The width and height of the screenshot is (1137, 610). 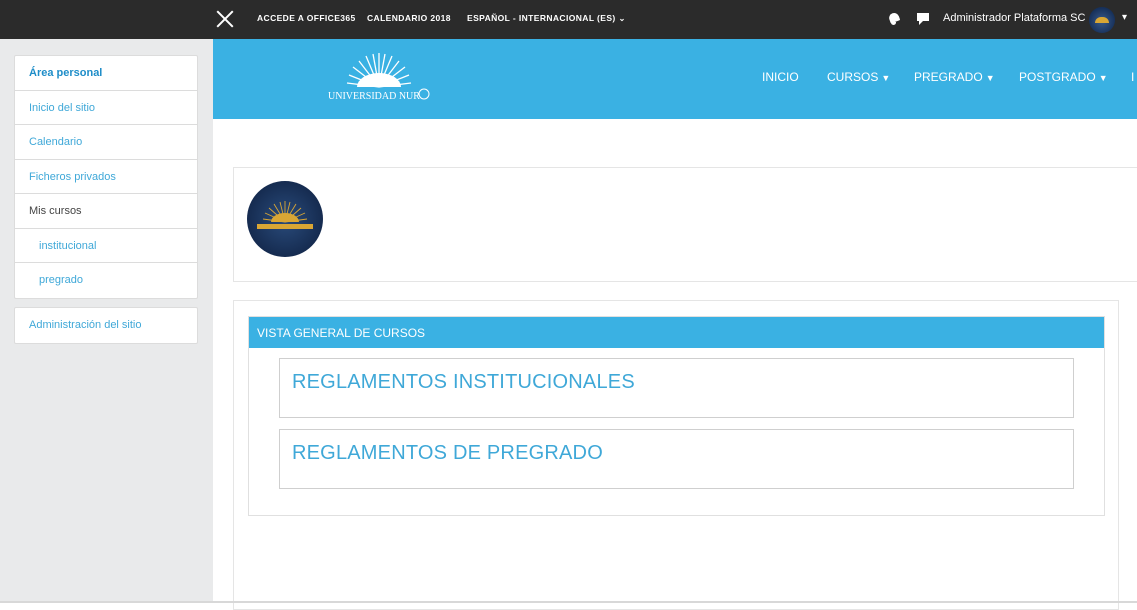 What do you see at coordinates (685, 224) in the screenshot?
I see `course-header-card` at bounding box center [685, 224].